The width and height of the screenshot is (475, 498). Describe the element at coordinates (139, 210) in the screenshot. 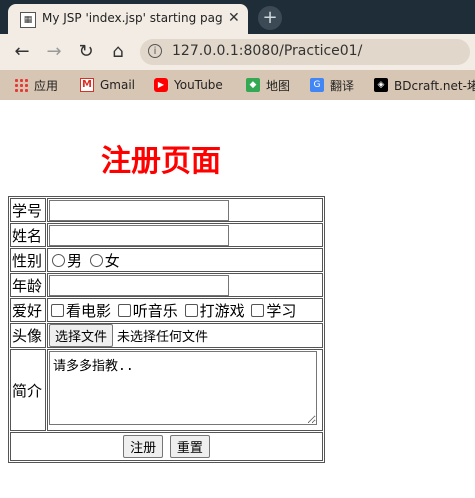

I see `student-id-input` at that location.